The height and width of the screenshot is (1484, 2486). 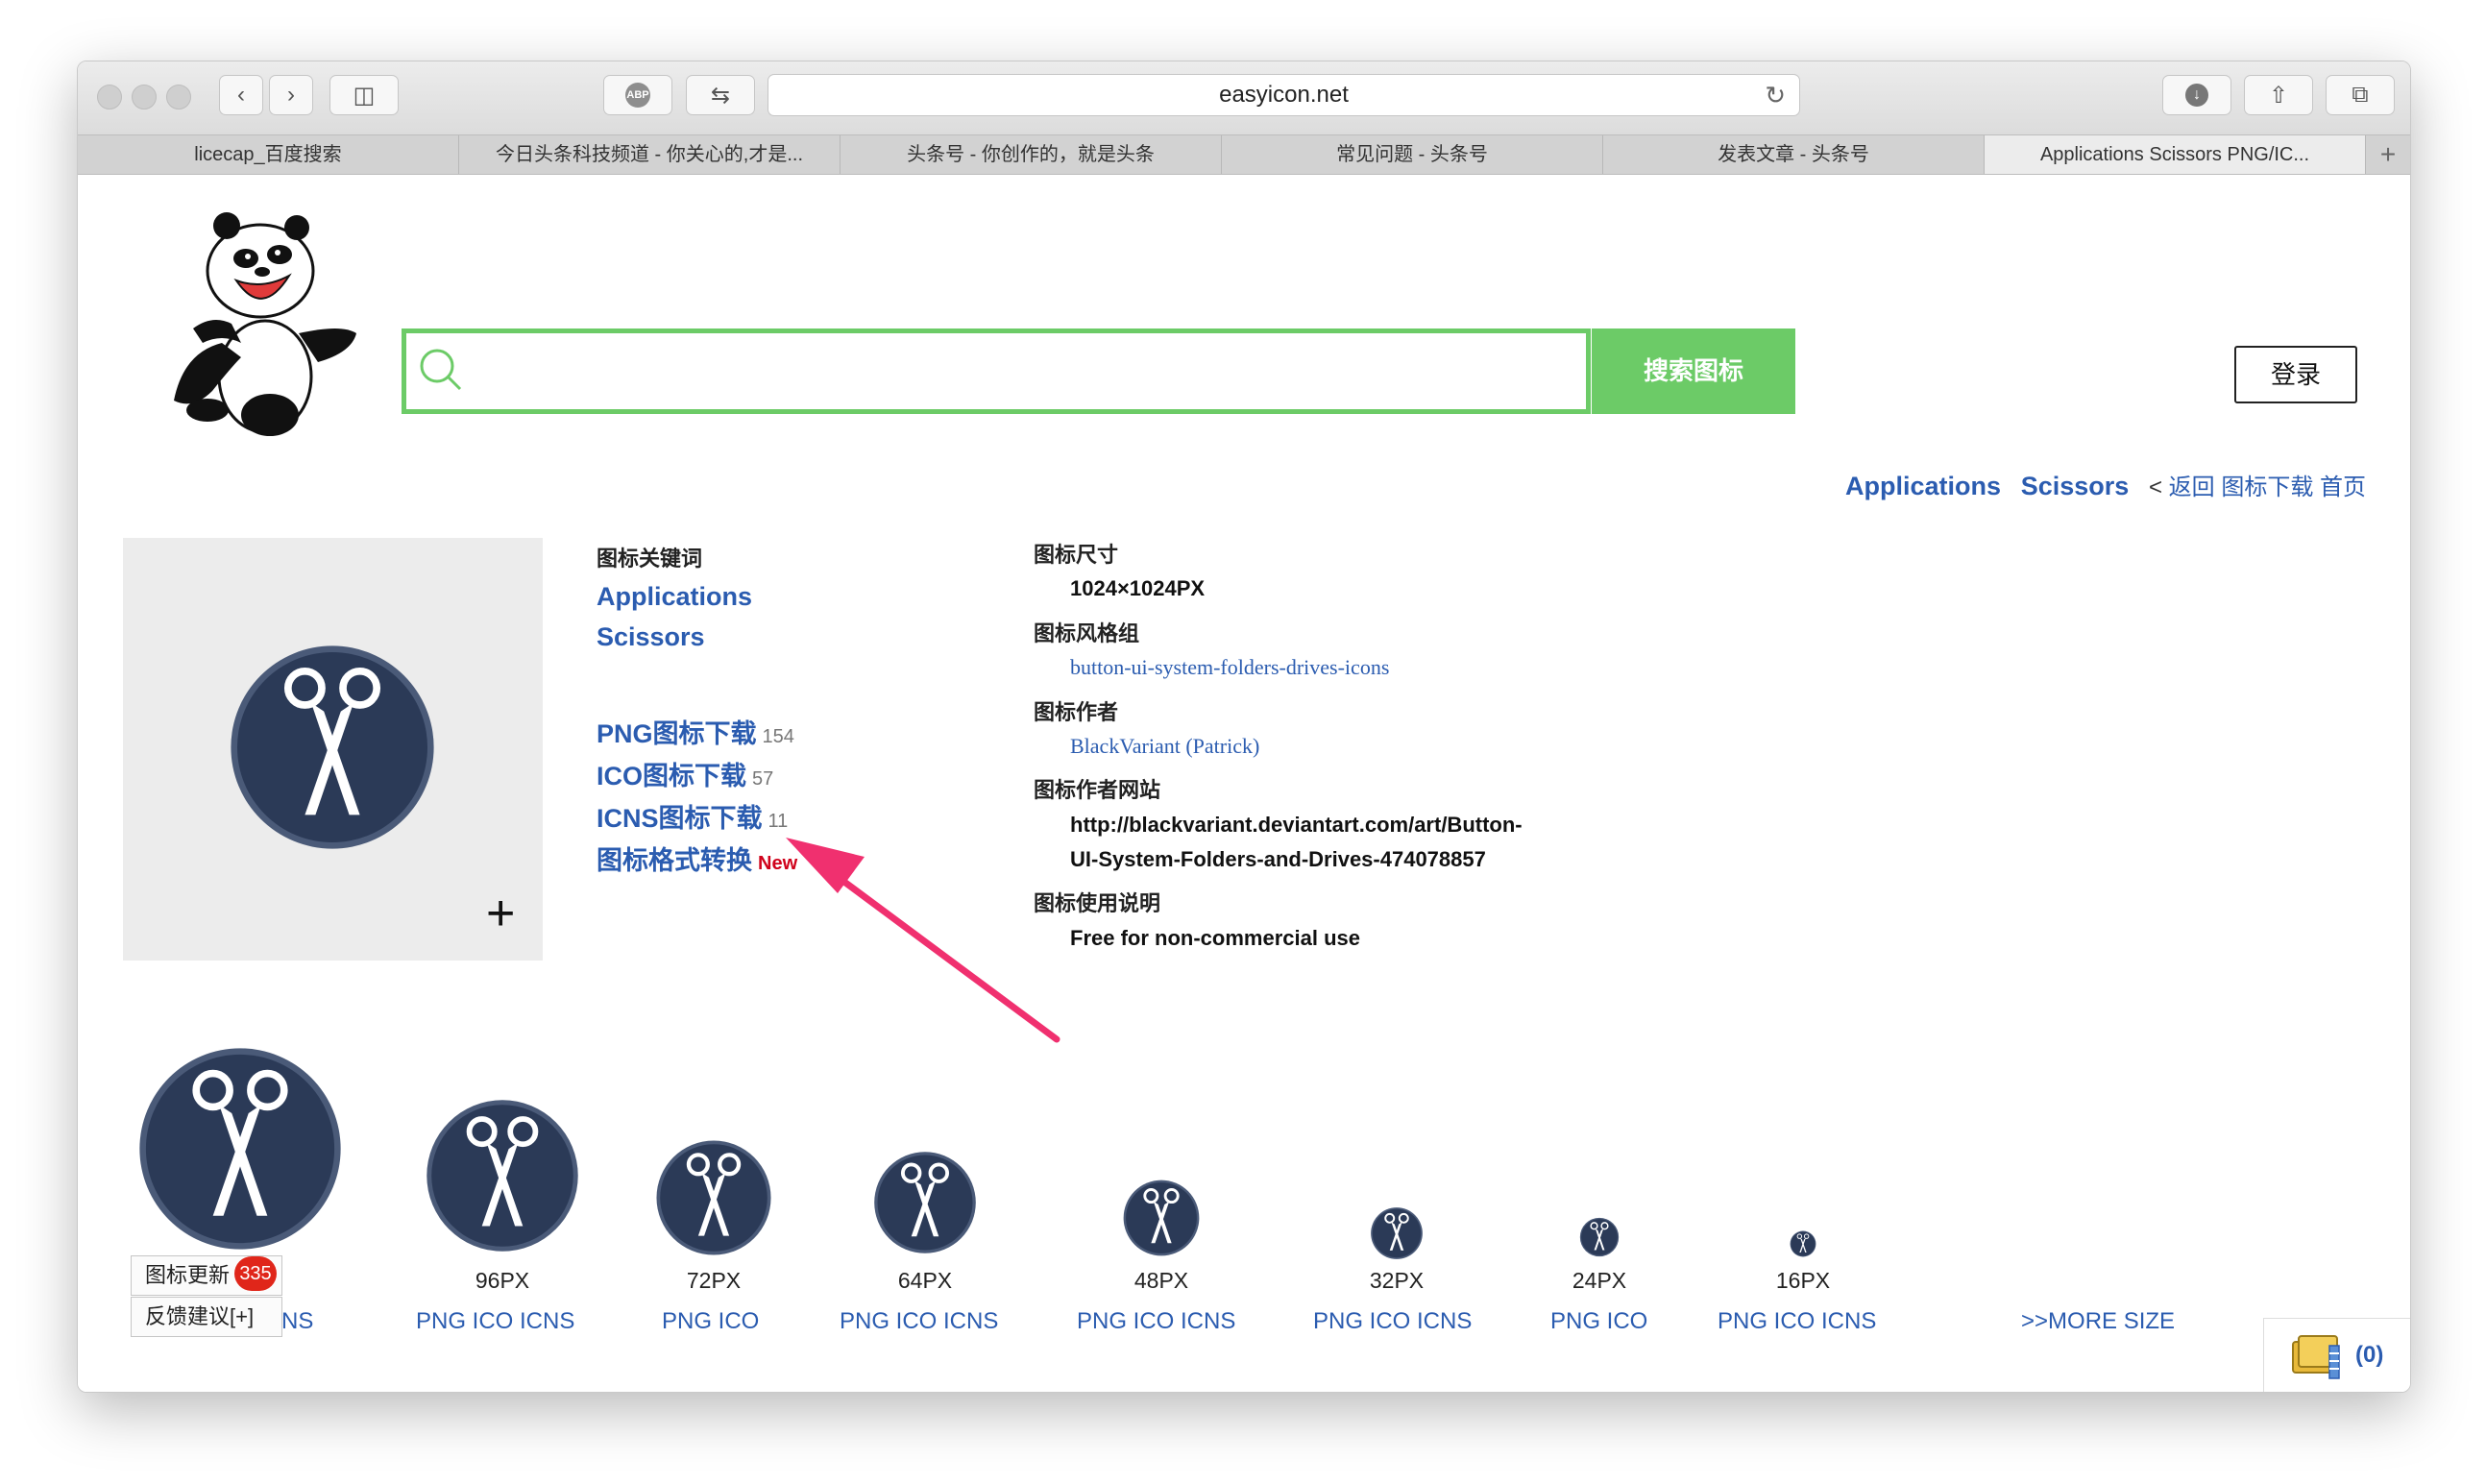 I want to click on sidebar-icon: ◫, so click(x=364, y=95).